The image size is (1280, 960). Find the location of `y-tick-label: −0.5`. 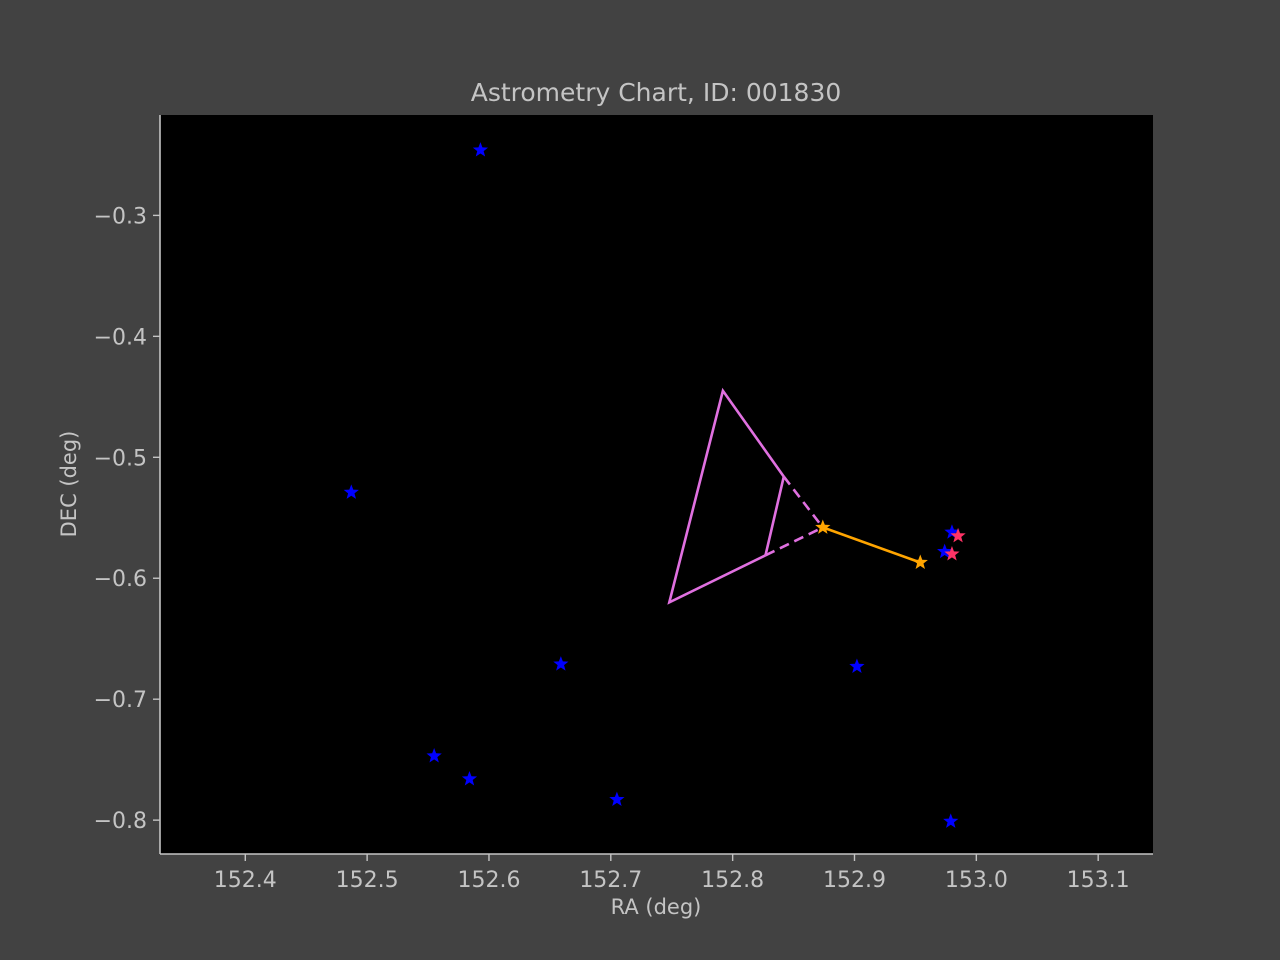

y-tick-label: −0.5 is located at coordinates (120, 458).